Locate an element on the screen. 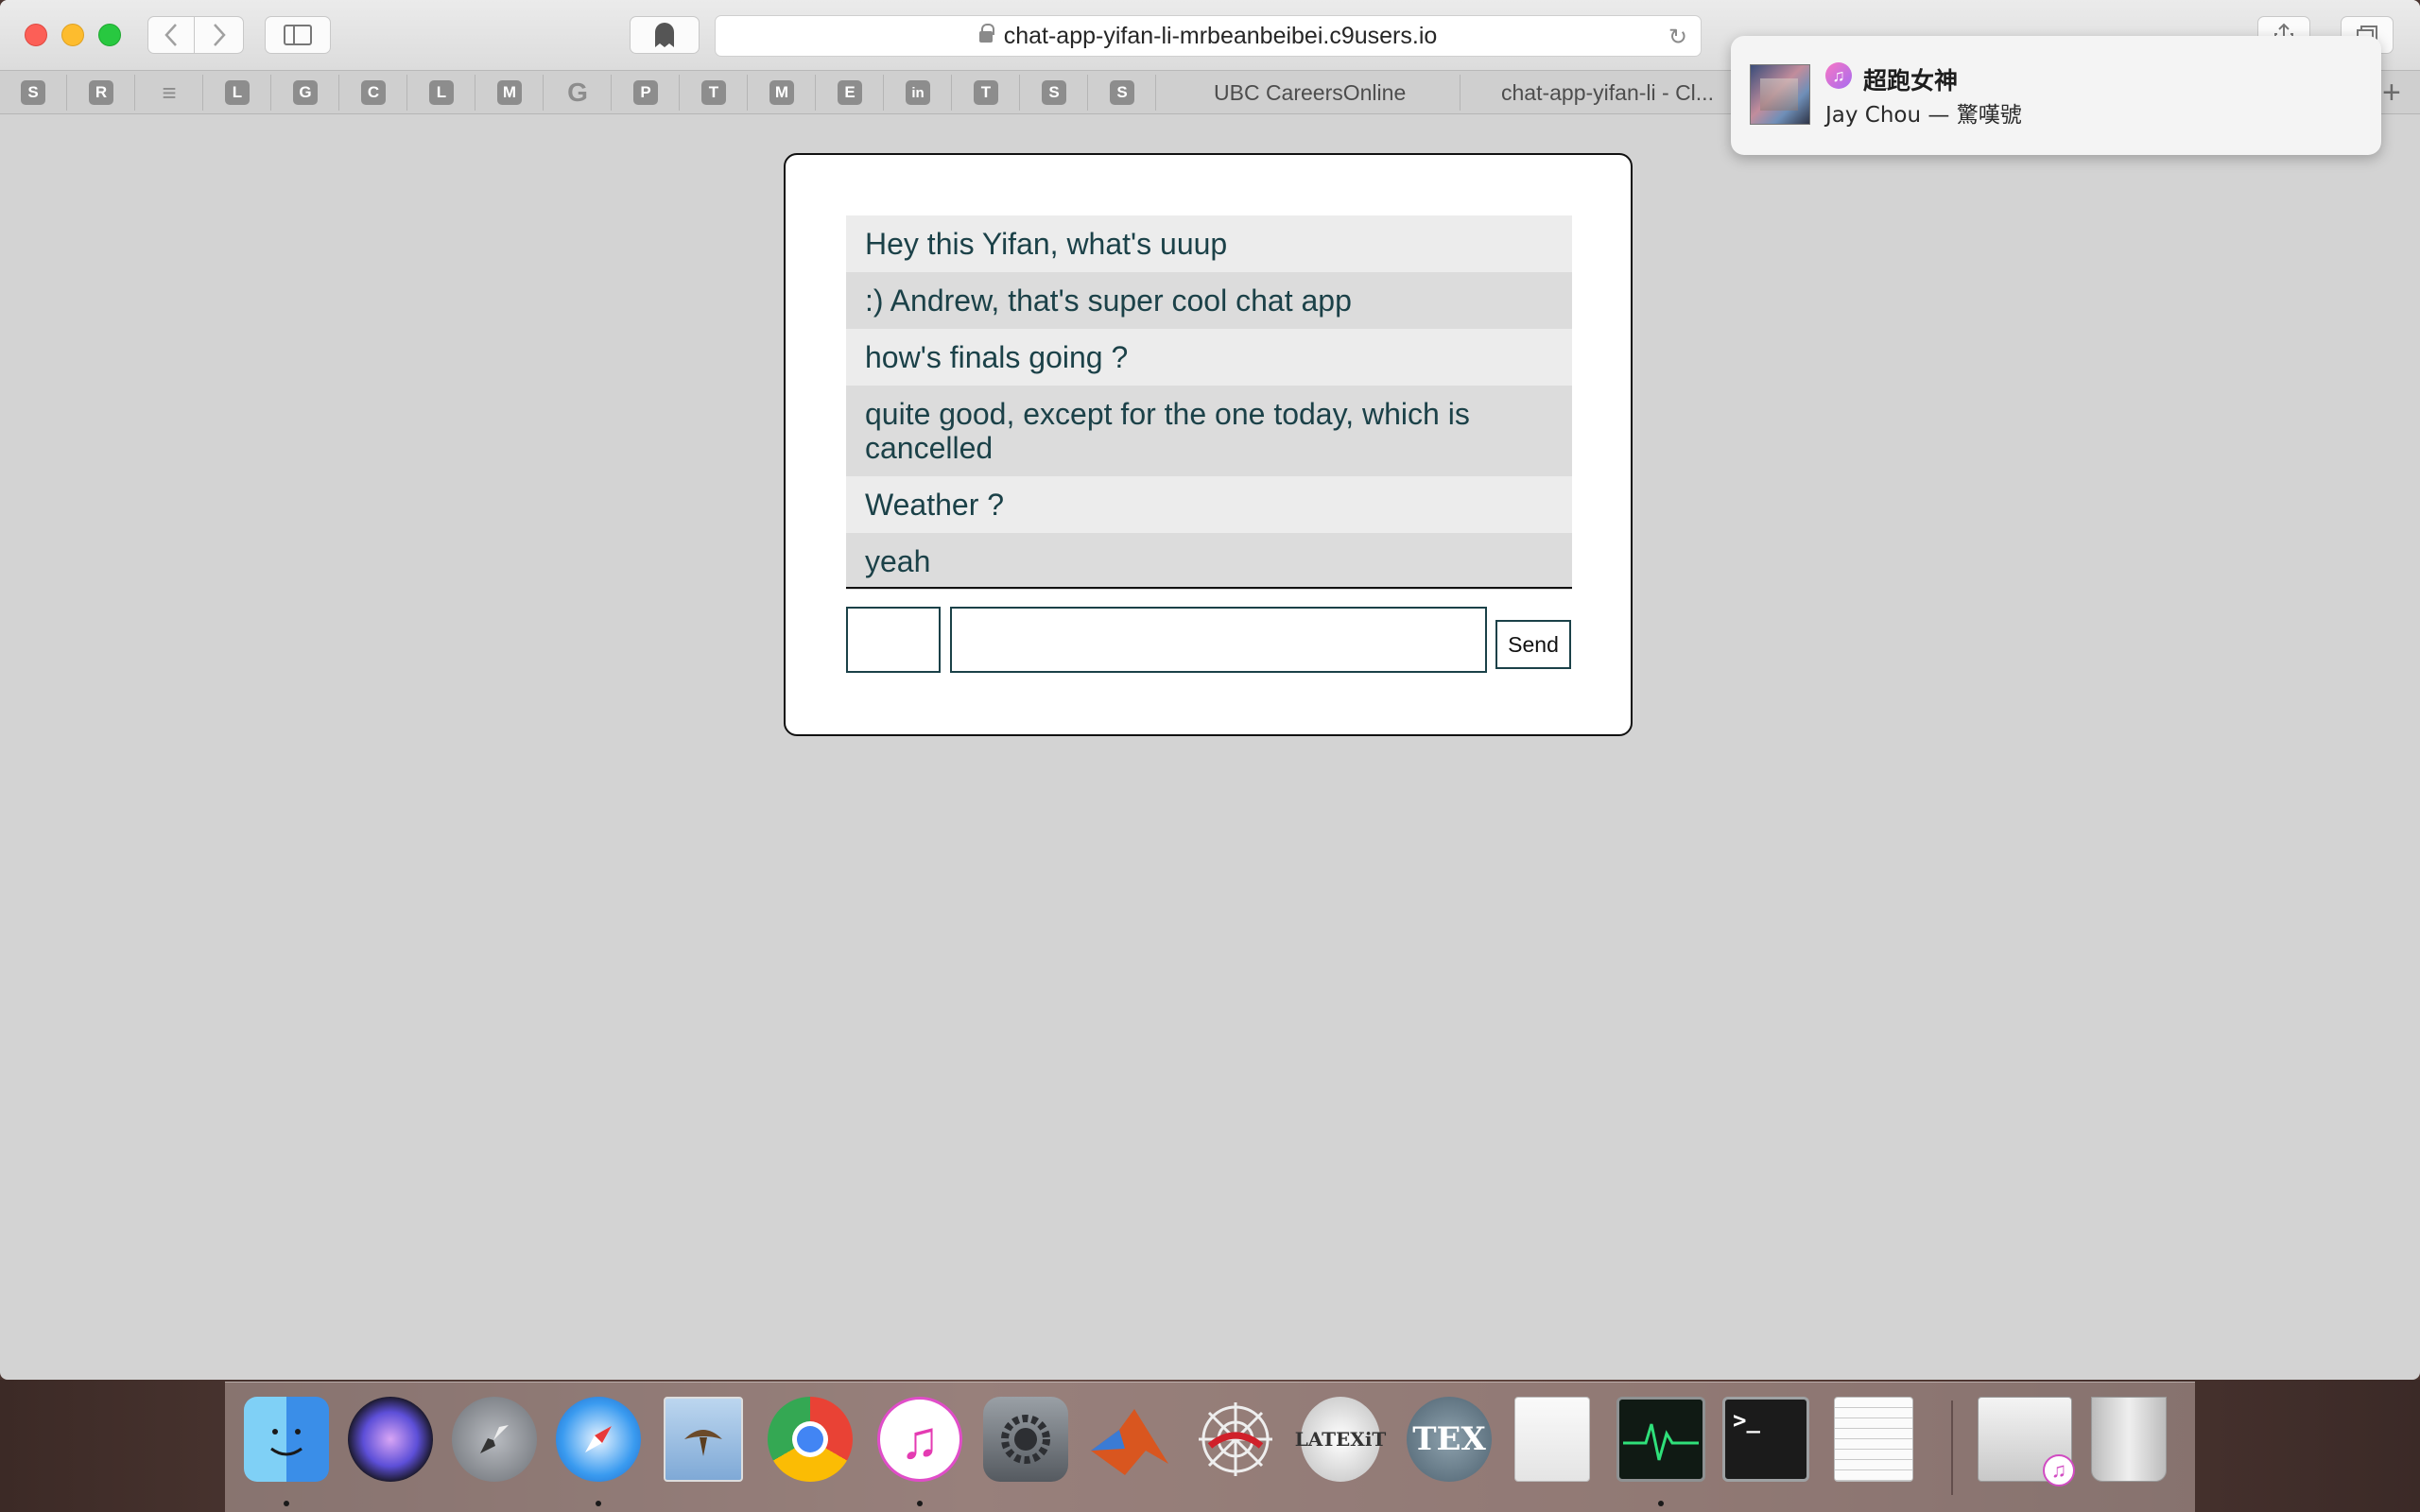 This screenshot has width=2420, height=1512. rocket-icon is located at coordinates (494, 1439).